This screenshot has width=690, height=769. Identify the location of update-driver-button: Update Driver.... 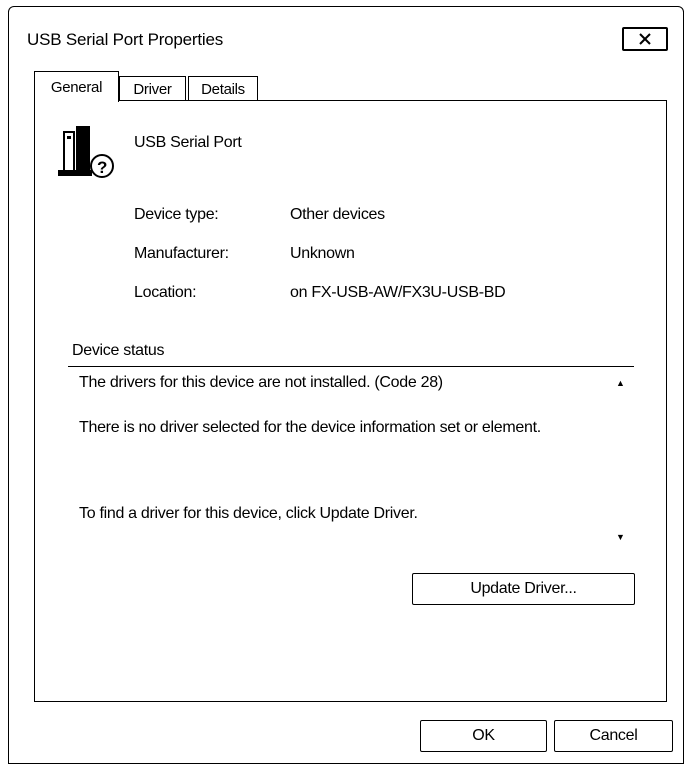
(523, 589).